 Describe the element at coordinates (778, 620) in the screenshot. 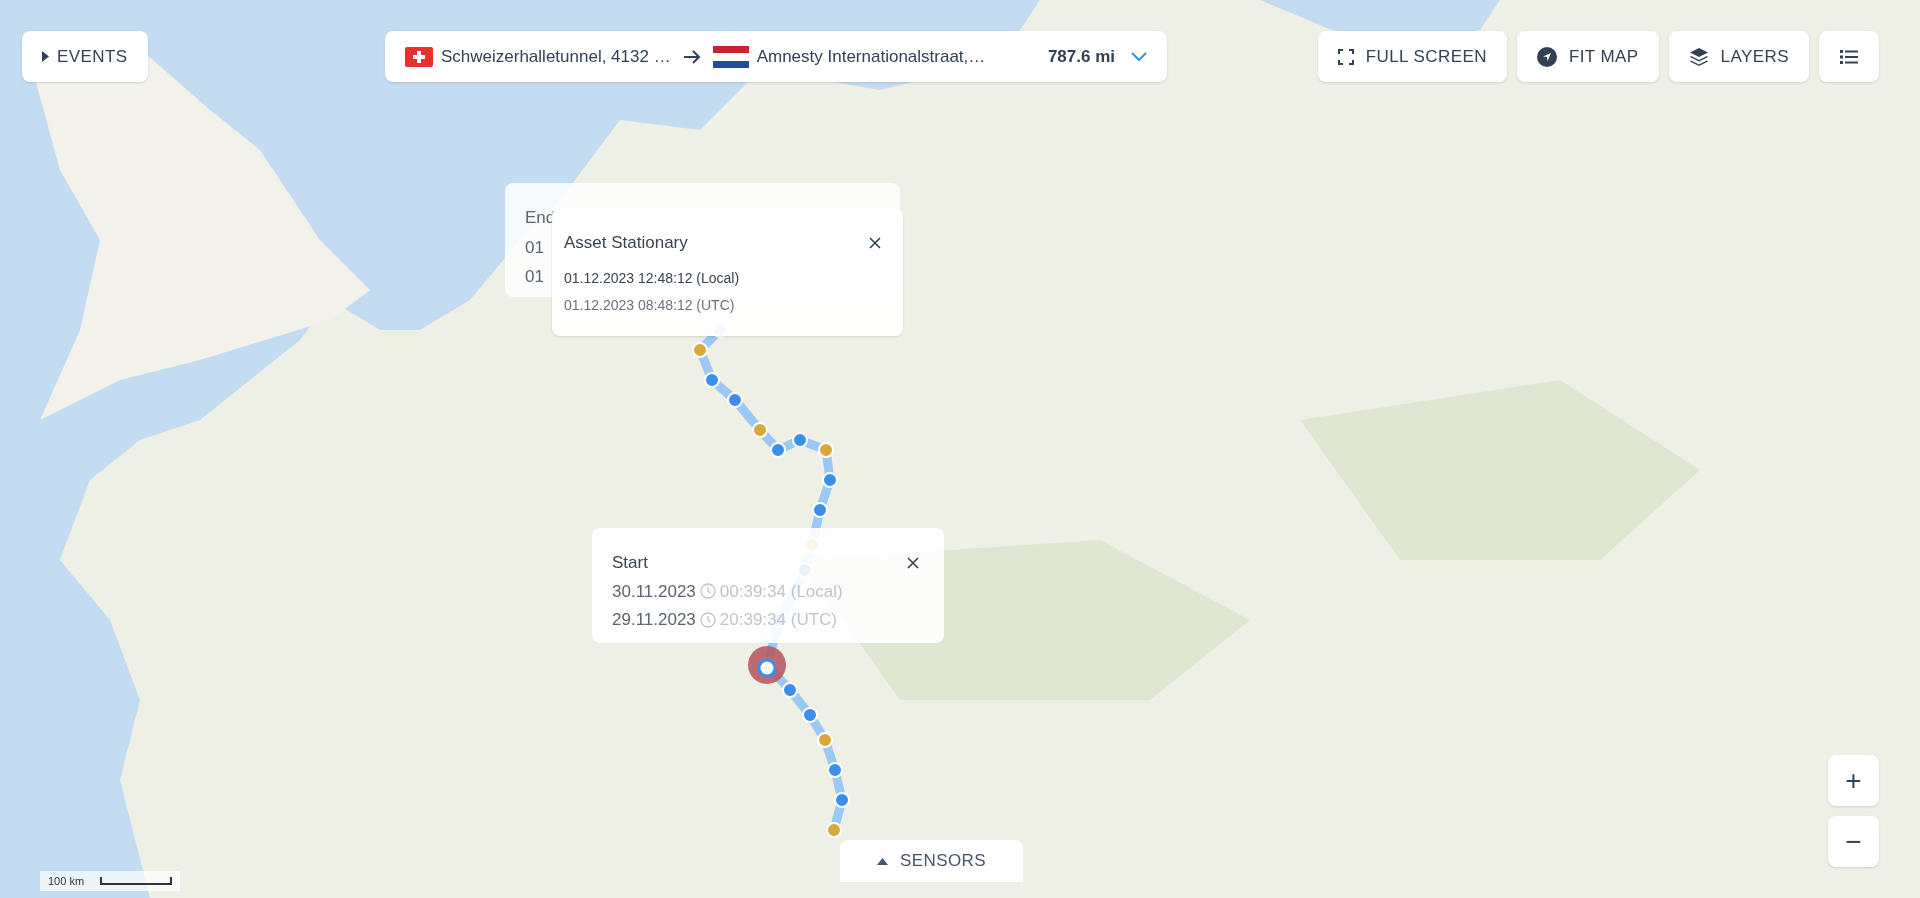

I see `popup-time: 20:39:34 (UTC)` at that location.